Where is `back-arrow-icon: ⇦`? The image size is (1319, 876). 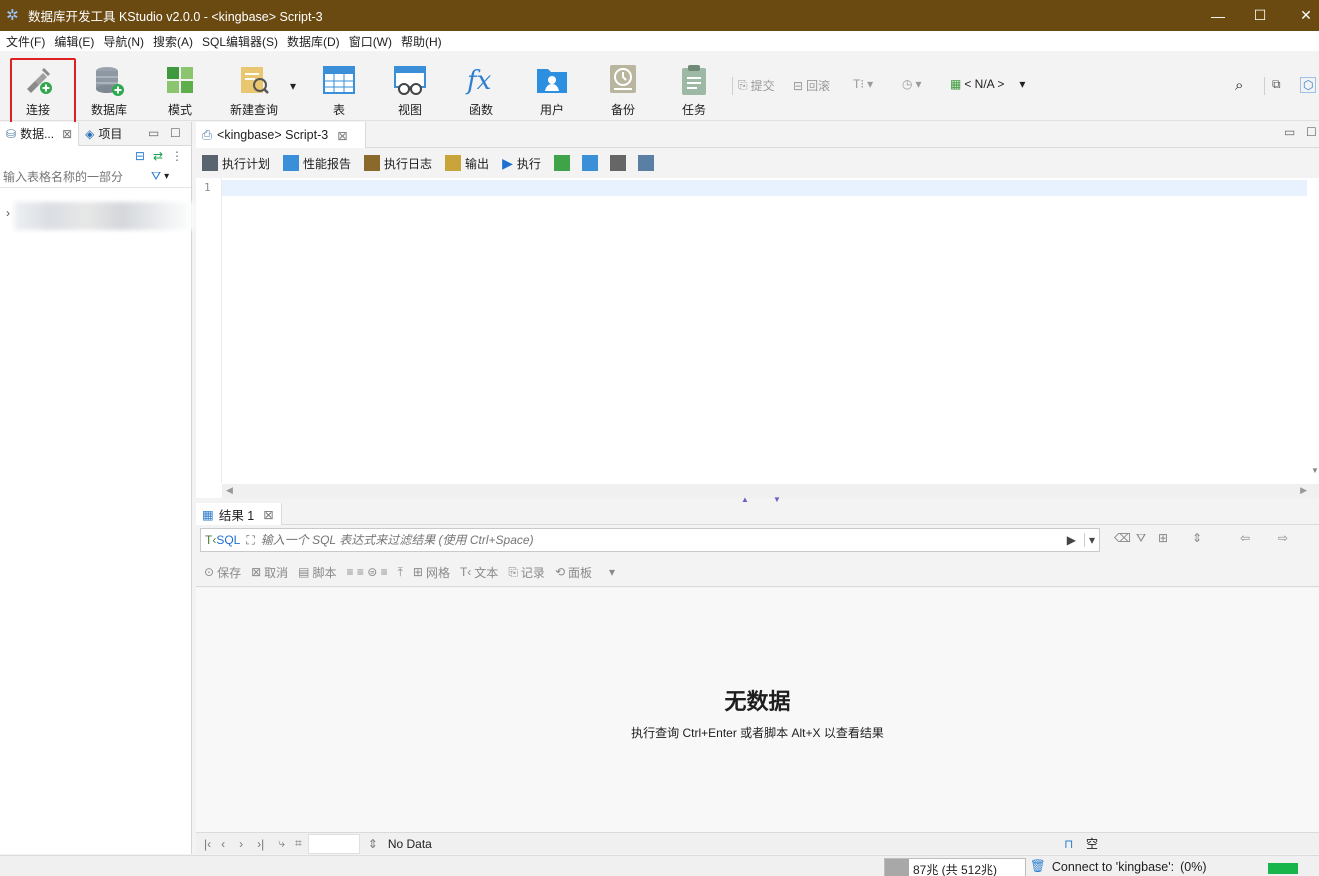
back-arrow-icon: ⇦ is located at coordinates (1245, 538).